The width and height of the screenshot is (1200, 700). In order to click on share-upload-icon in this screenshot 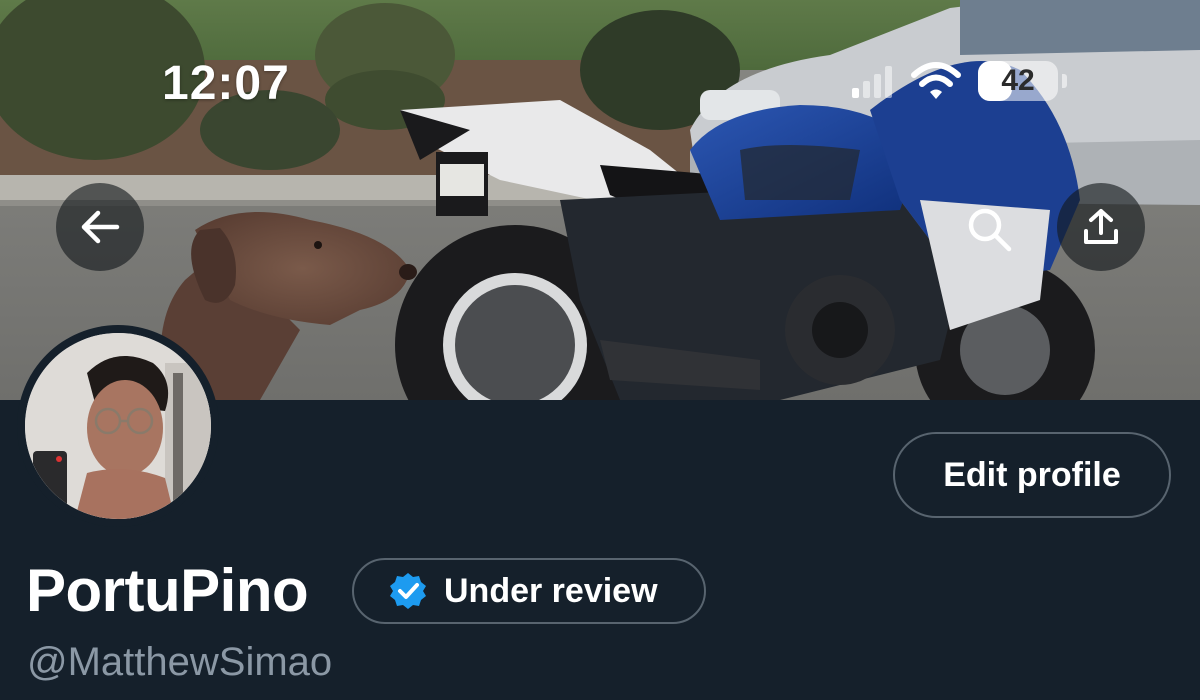, I will do `click(1101, 226)`.